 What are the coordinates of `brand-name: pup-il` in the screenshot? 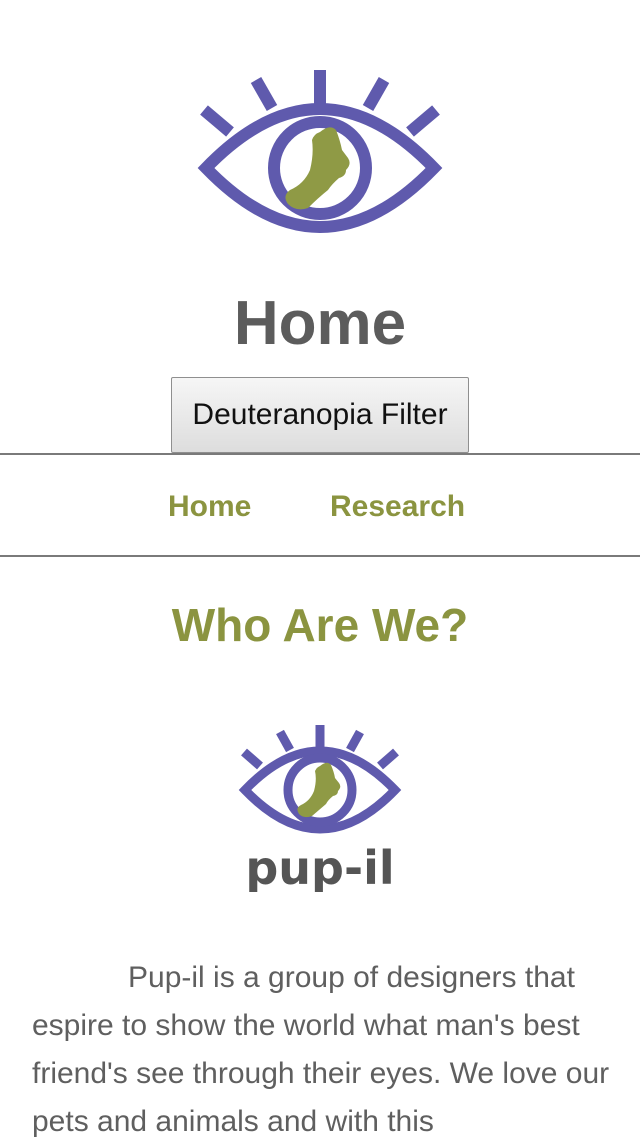 It's located at (319, 866).